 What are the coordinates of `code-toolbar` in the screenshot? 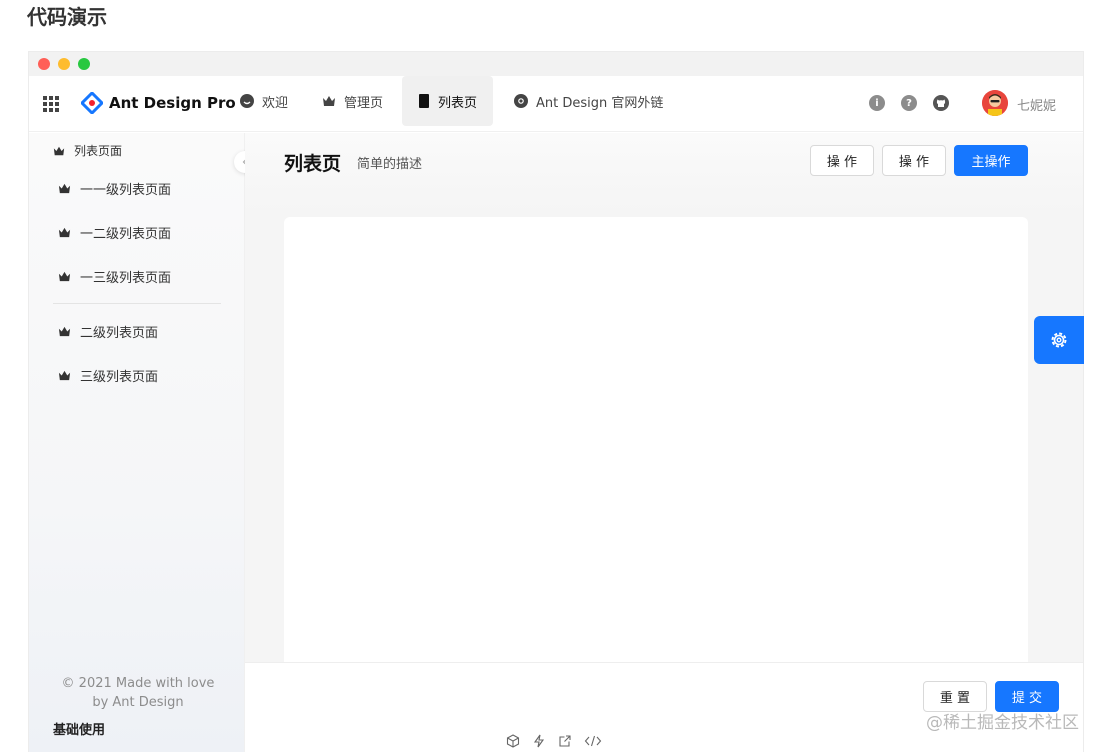 It's located at (554, 741).